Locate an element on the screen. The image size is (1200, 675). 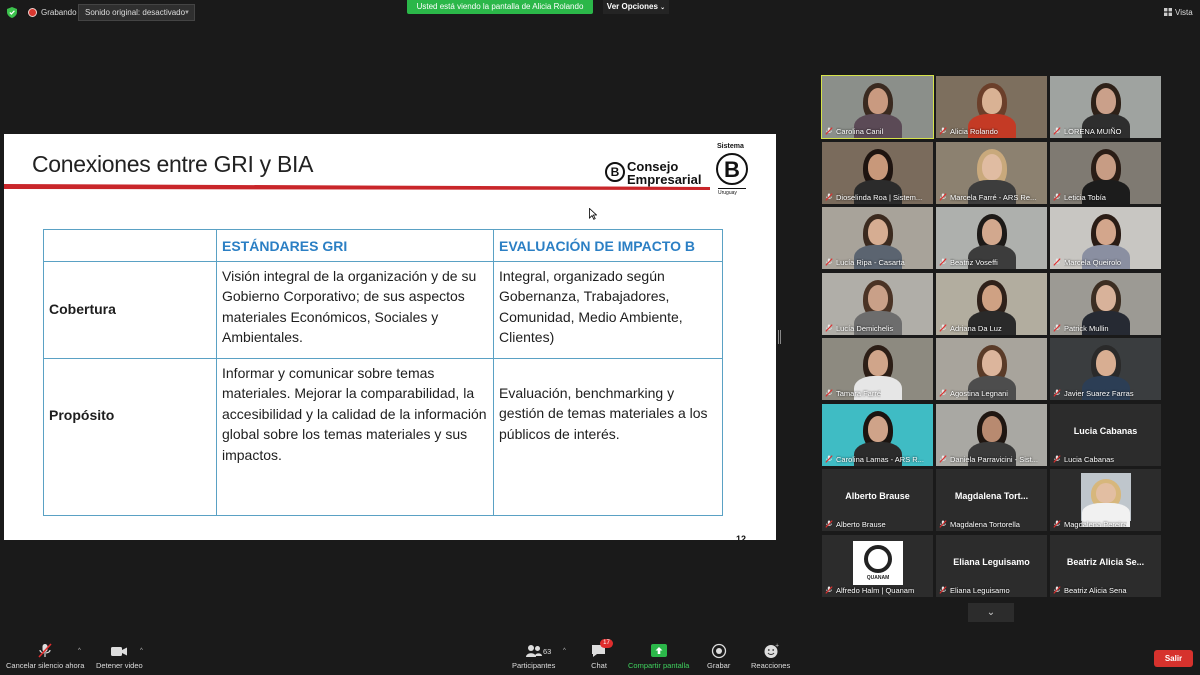
original-sound-button: Sonido original: desactivado ▼ is located at coordinates (136, 12).